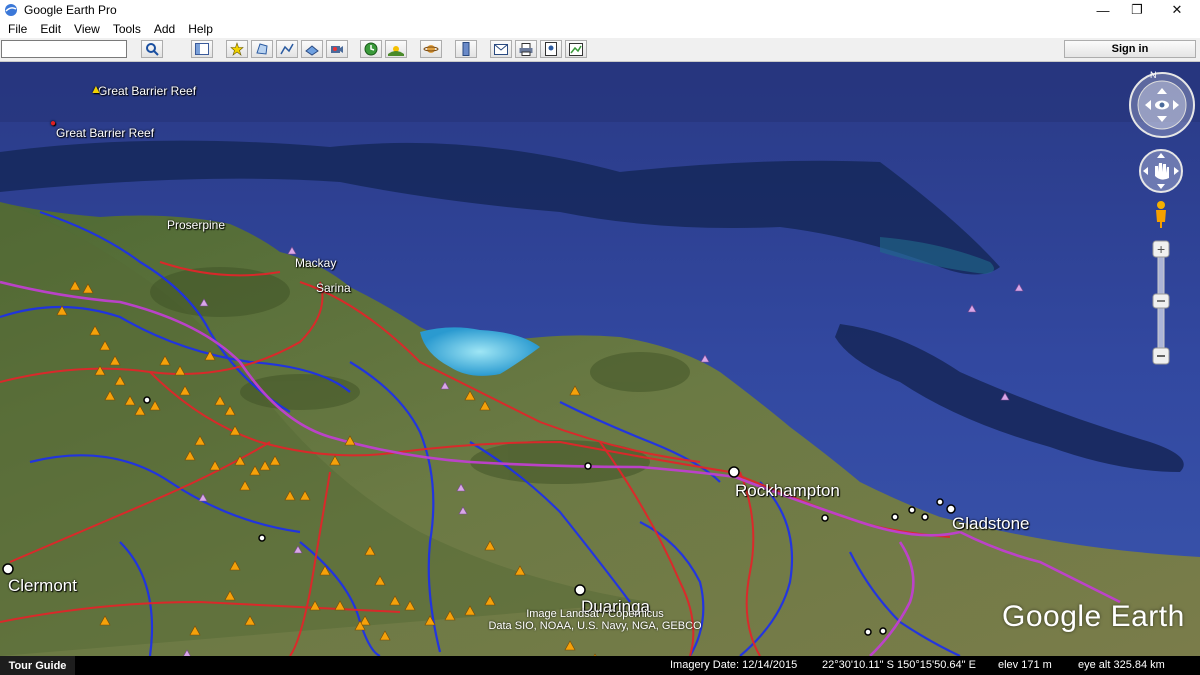 This screenshot has width=1200, height=675. I want to click on street-view-pegman, so click(1161, 215).